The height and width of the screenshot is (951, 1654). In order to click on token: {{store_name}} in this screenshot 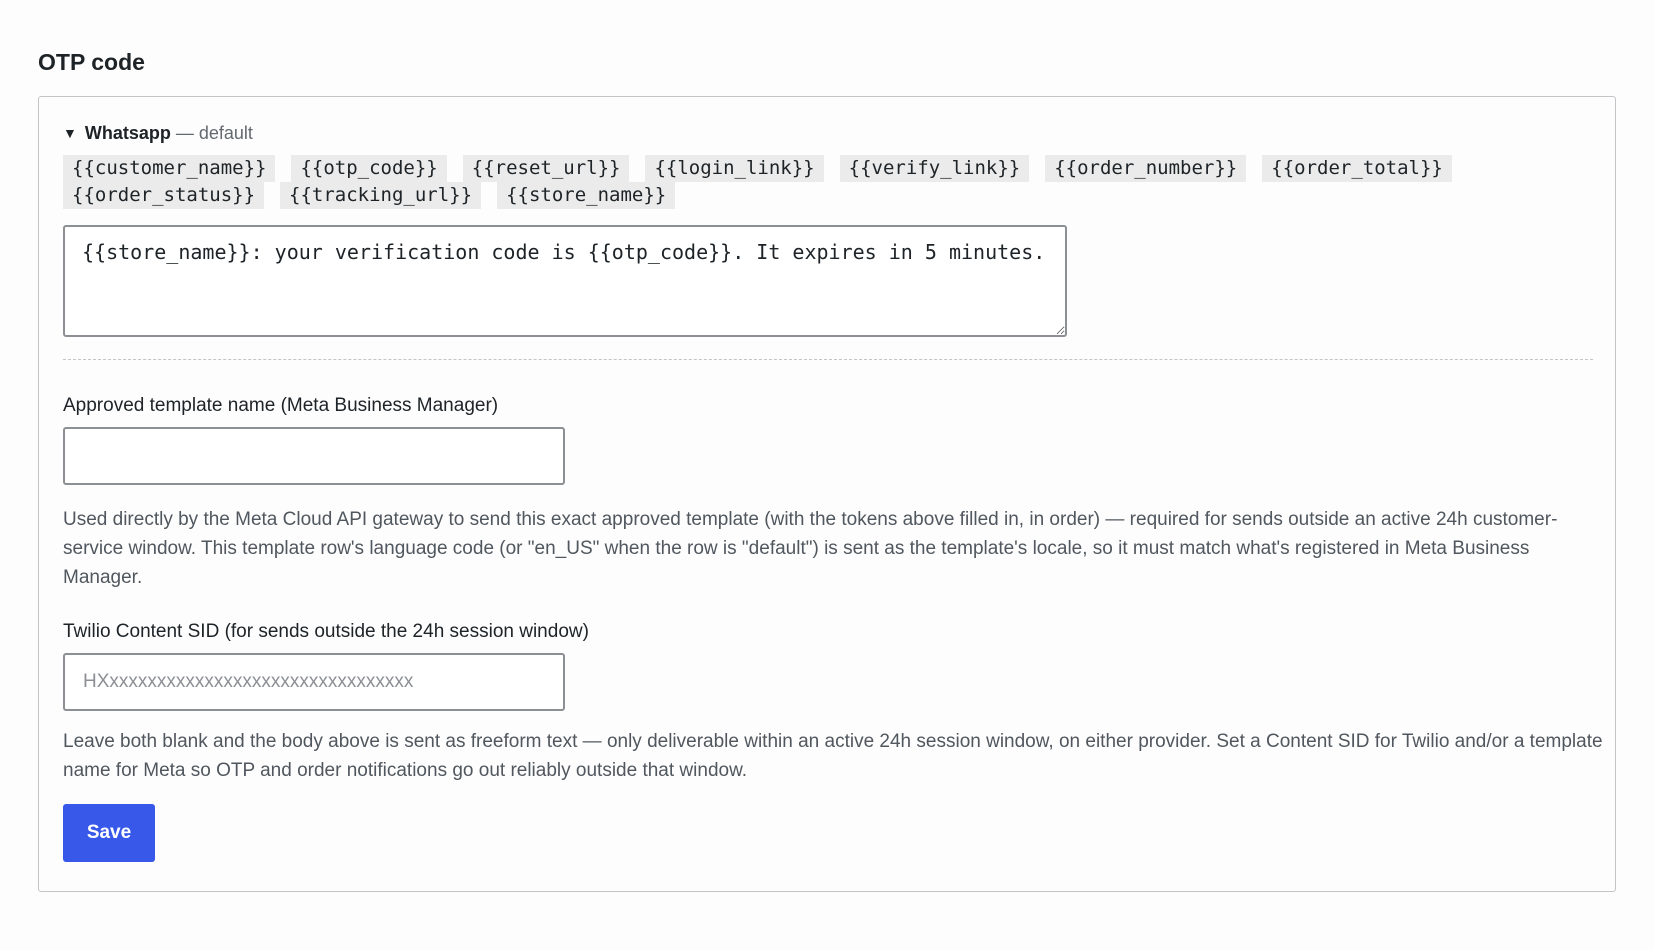, I will do `click(586, 195)`.